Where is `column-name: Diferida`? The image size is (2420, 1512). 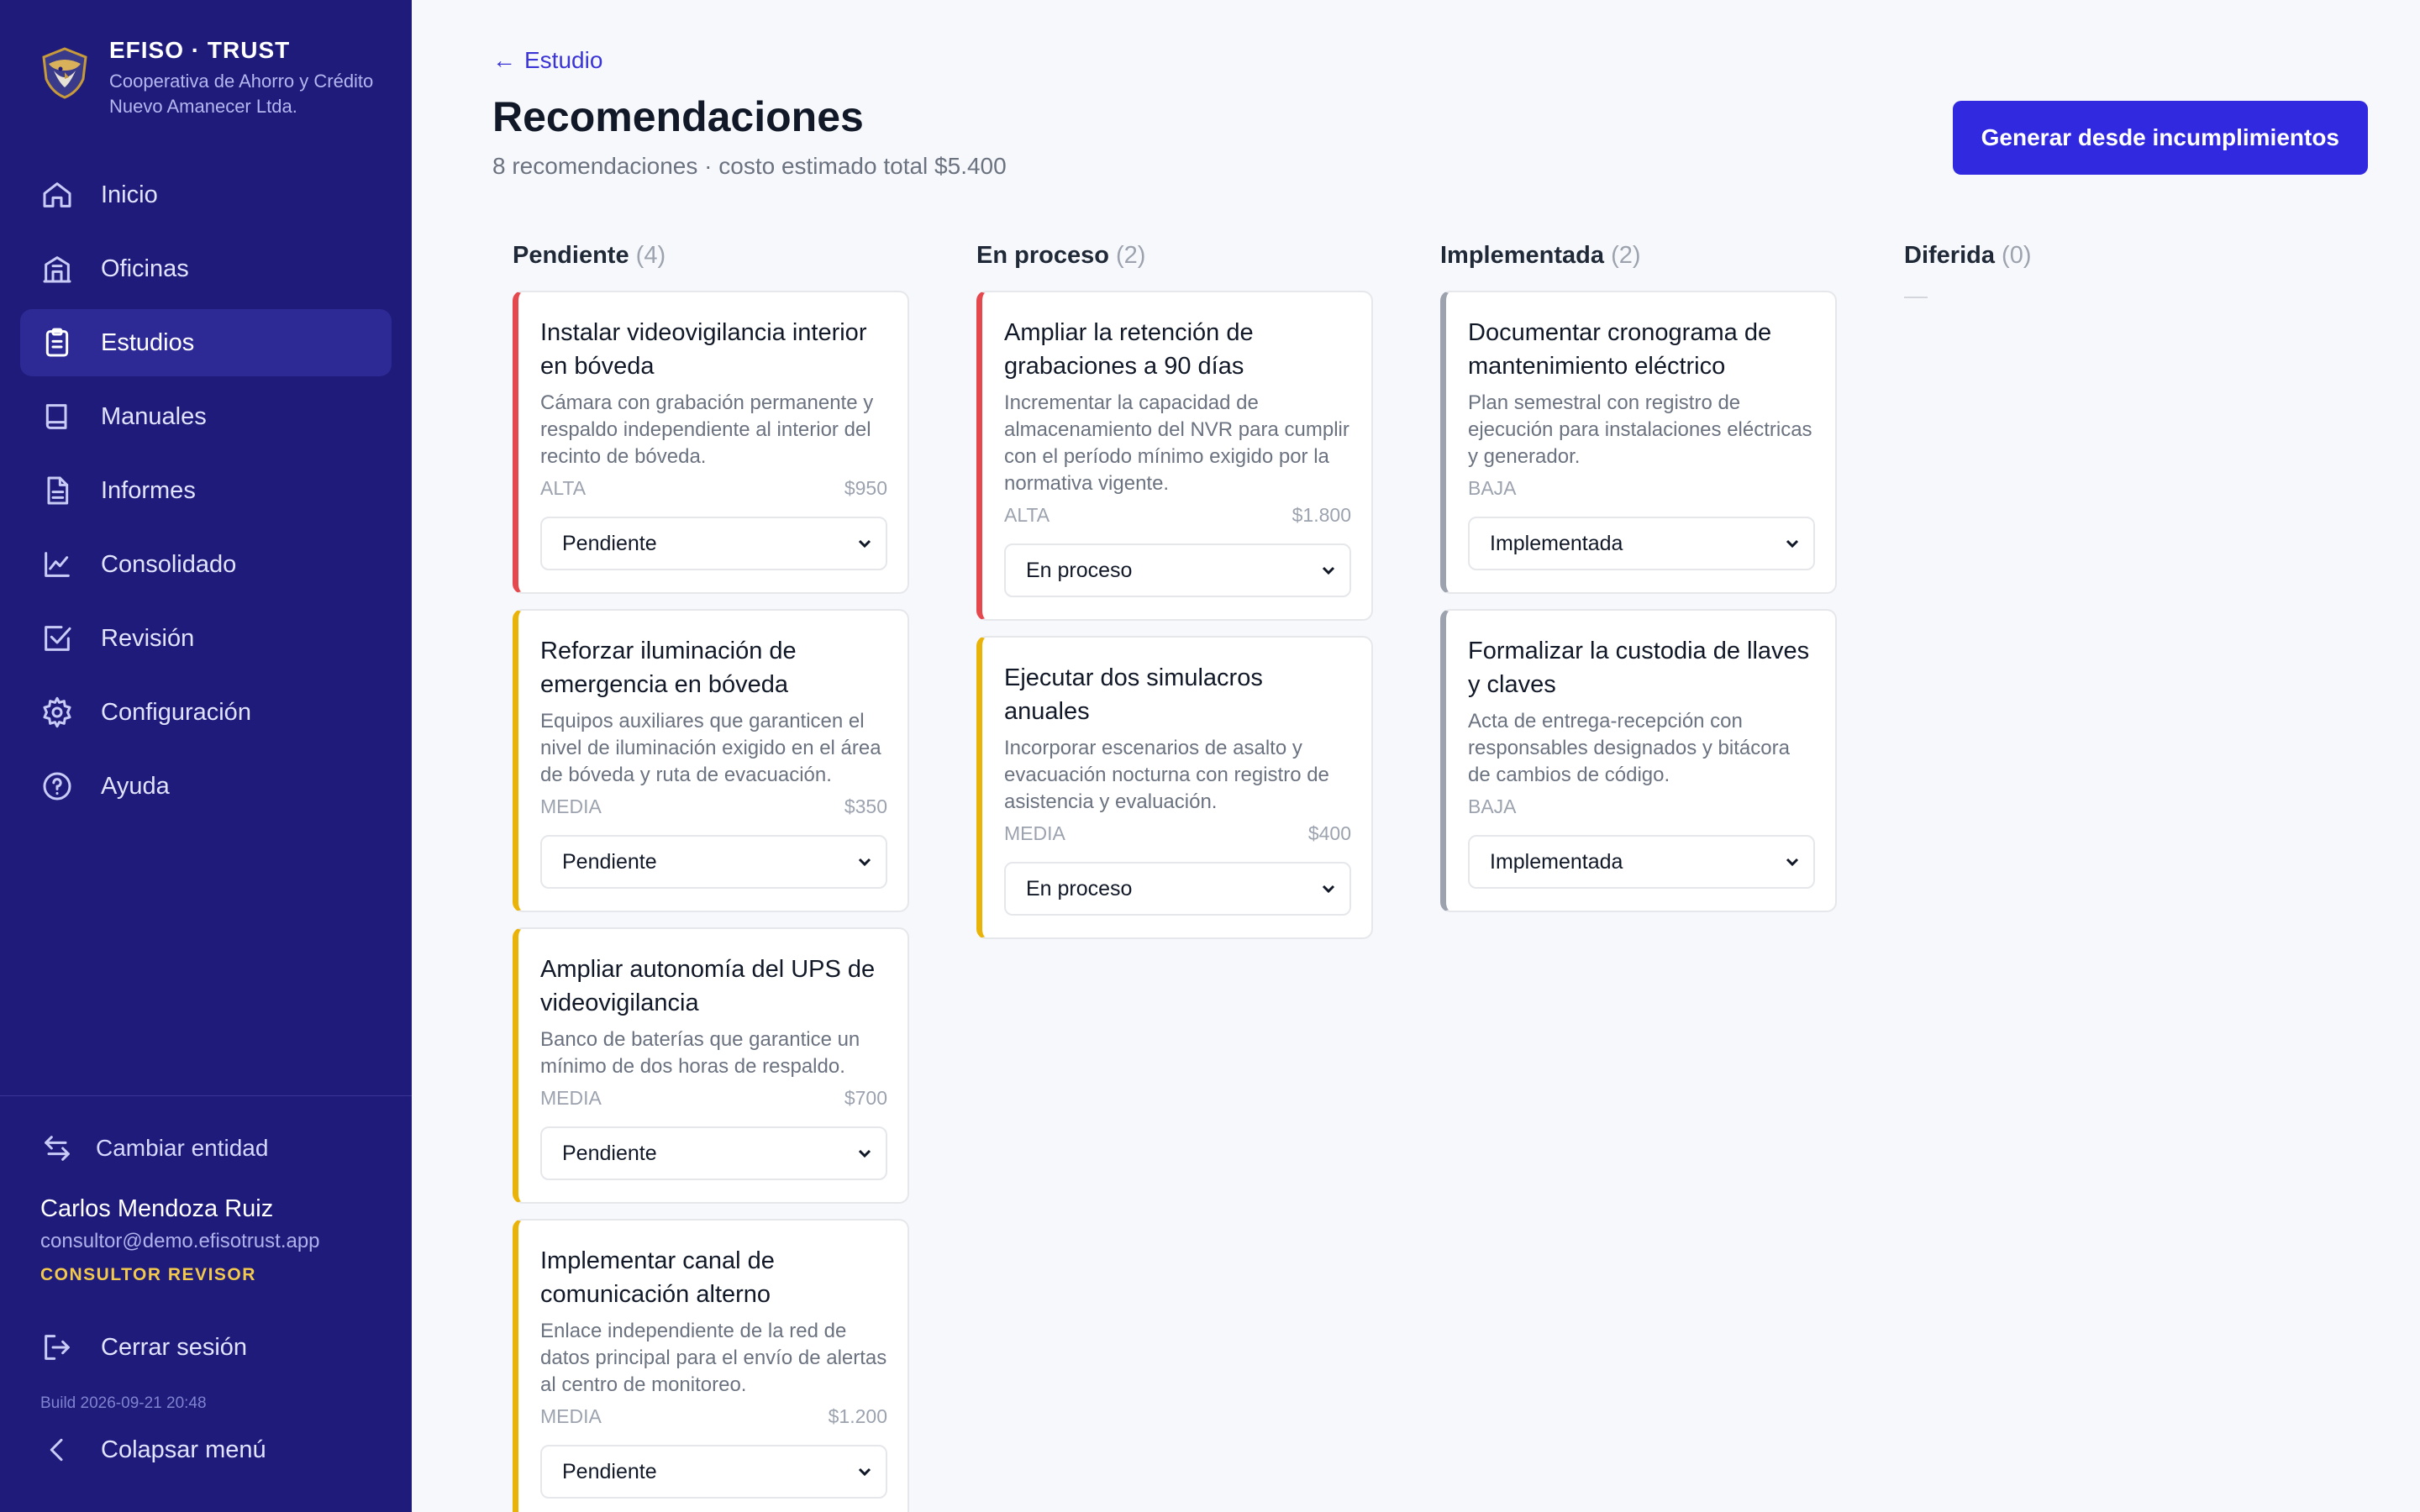
column-name: Diferida is located at coordinates (1949, 255).